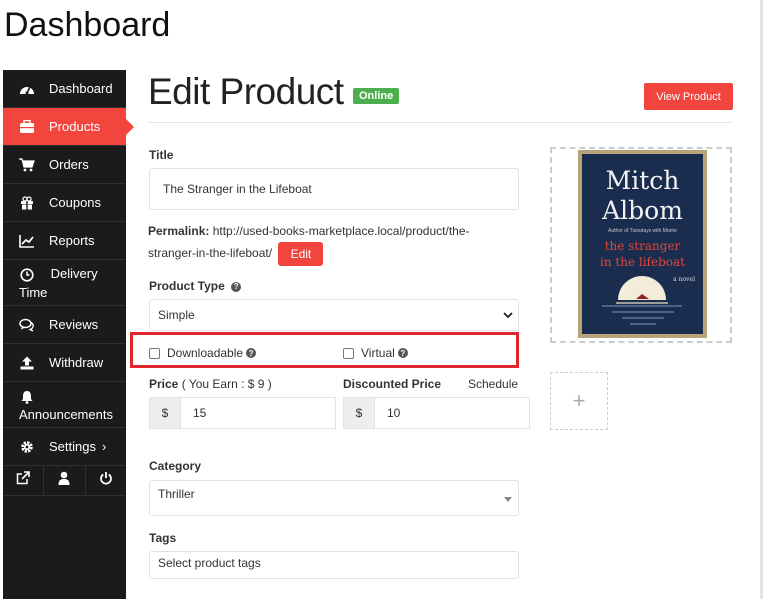  Describe the element at coordinates (493, 384) in the screenshot. I see `schedule-link: Schedule` at that location.